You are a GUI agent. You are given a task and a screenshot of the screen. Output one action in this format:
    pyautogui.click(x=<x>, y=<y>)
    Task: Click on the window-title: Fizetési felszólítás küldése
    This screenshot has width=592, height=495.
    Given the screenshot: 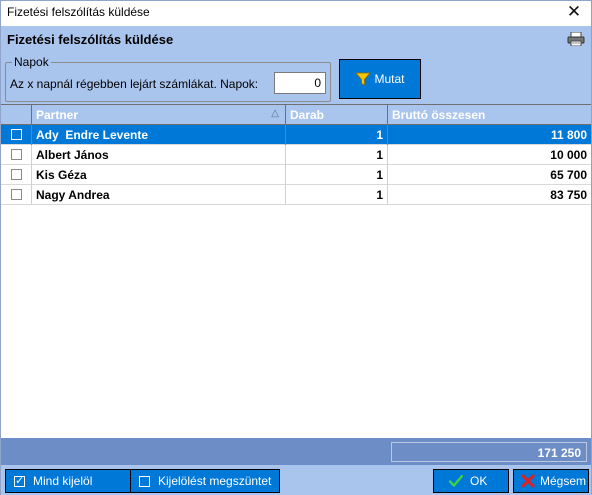 What is the action you would take?
    pyautogui.click(x=78, y=12)
    